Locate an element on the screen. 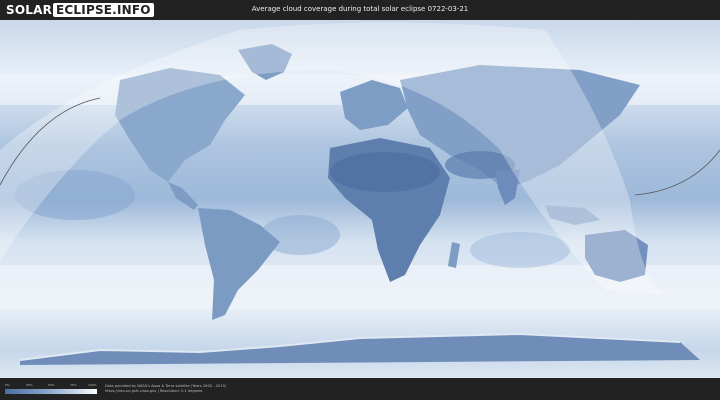 The image size is (720, 400). legend-tick: 75% is located at coordinates (73, 385).